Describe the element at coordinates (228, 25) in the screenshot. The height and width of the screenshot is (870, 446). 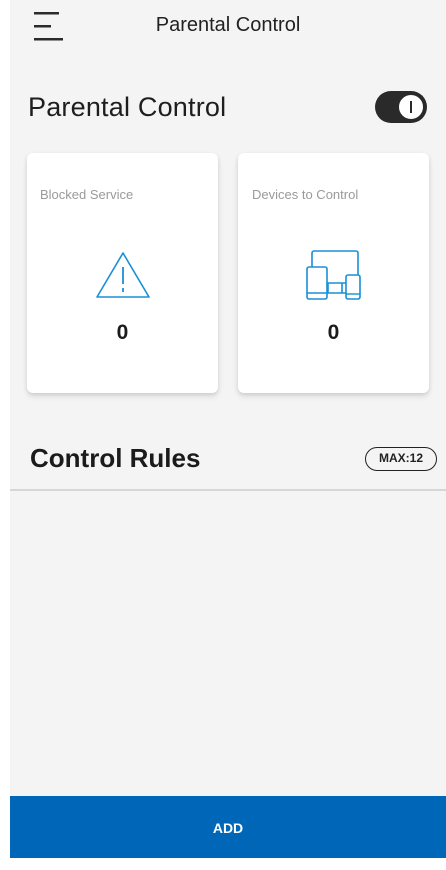
I see `page-title: Parental Control` at that location.